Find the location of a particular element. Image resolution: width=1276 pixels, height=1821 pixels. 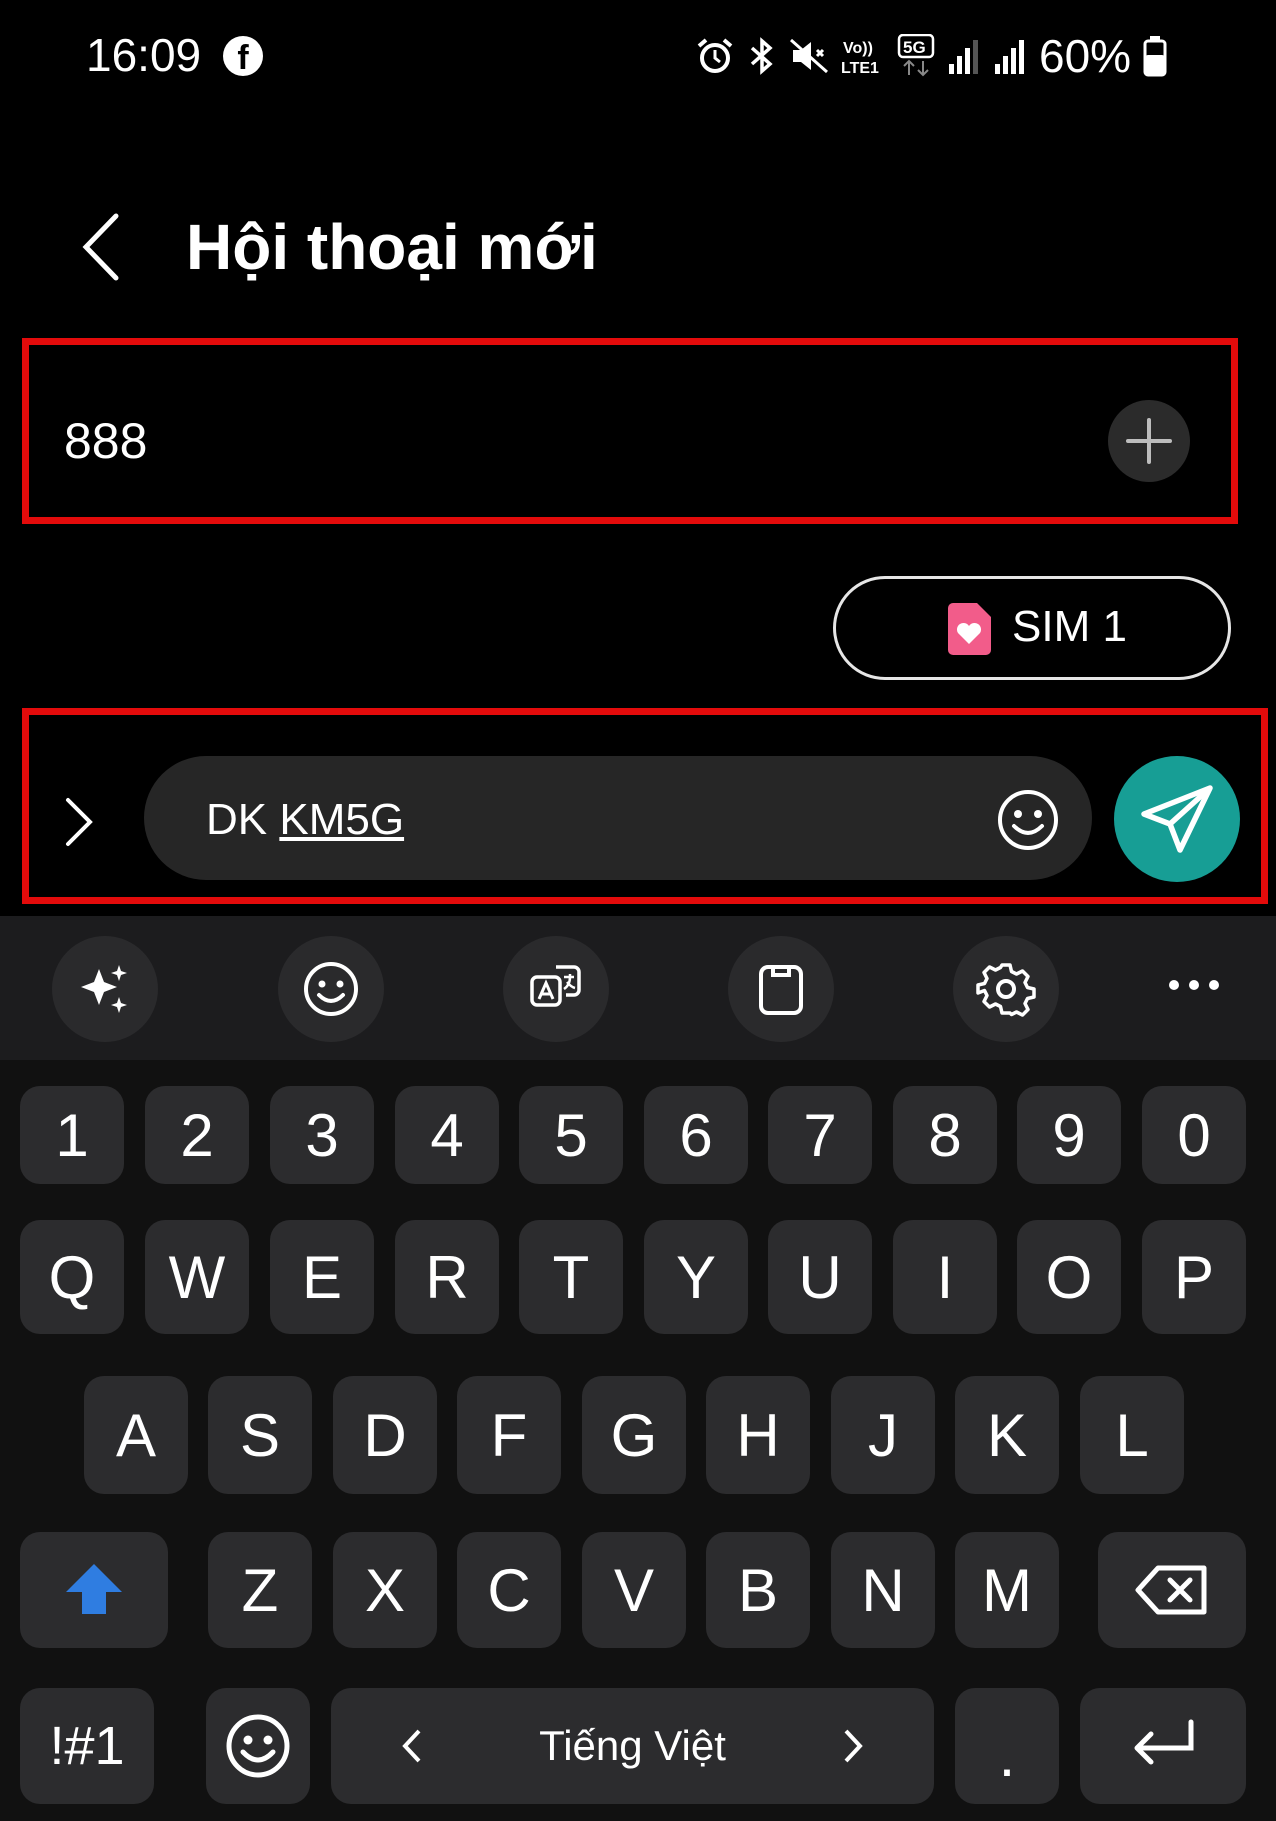

clipboard-icon is located at coordinates (781, 990).